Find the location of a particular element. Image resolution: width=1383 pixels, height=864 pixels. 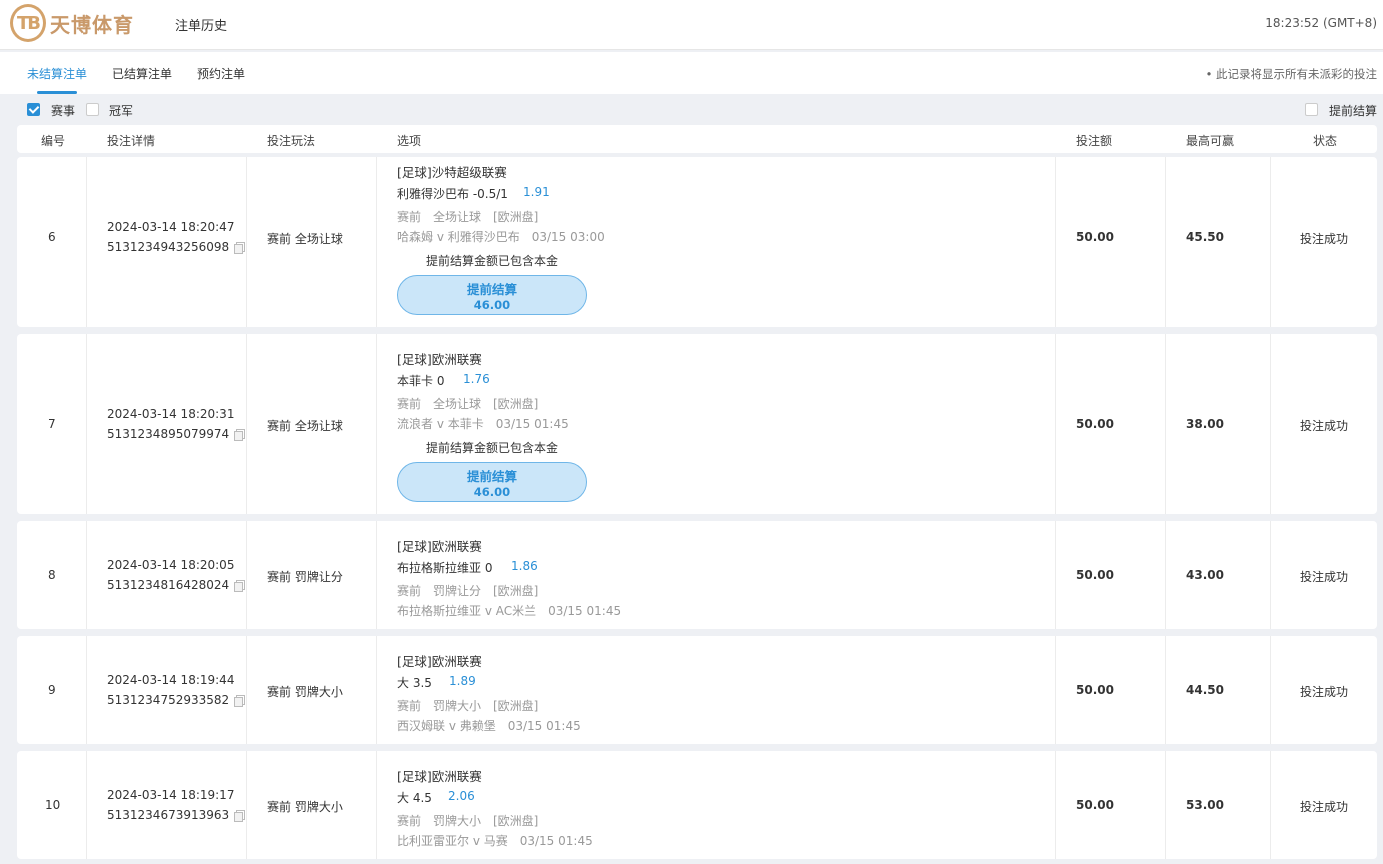

logo-text: 天博体育 is located at coordinates (92, 24).